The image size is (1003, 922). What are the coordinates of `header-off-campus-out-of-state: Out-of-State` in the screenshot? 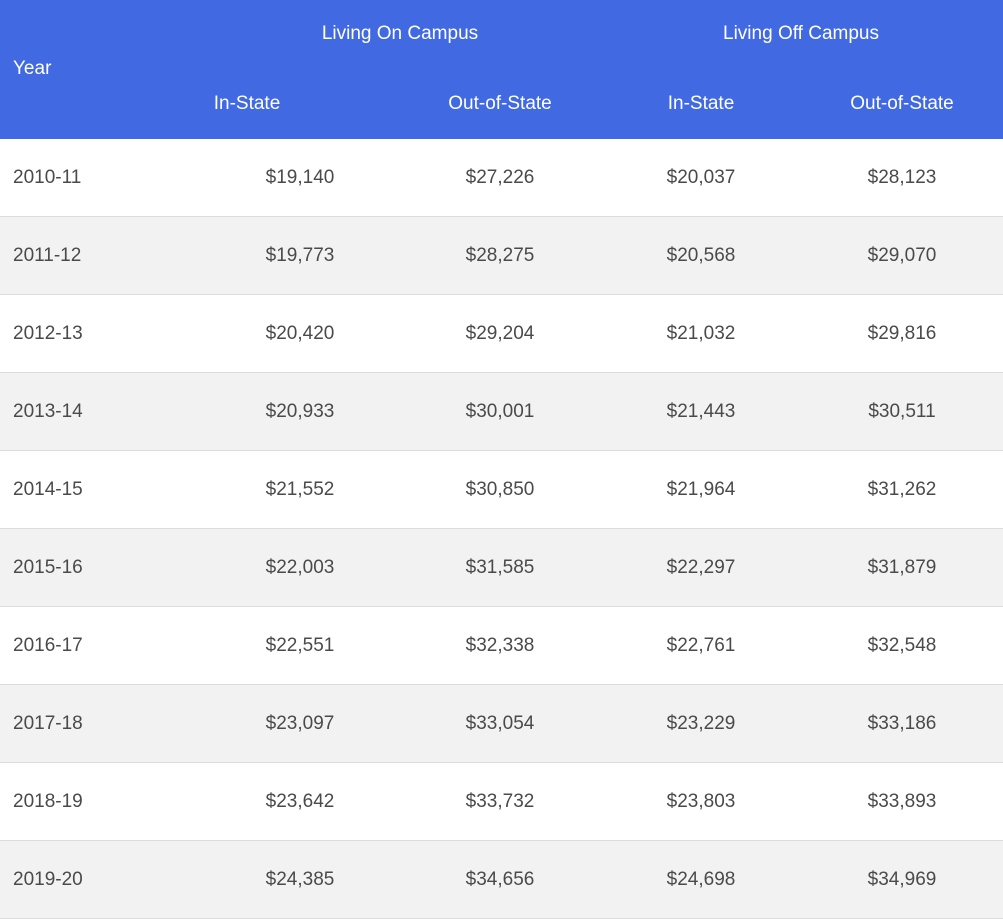 It's located at (902, 103).